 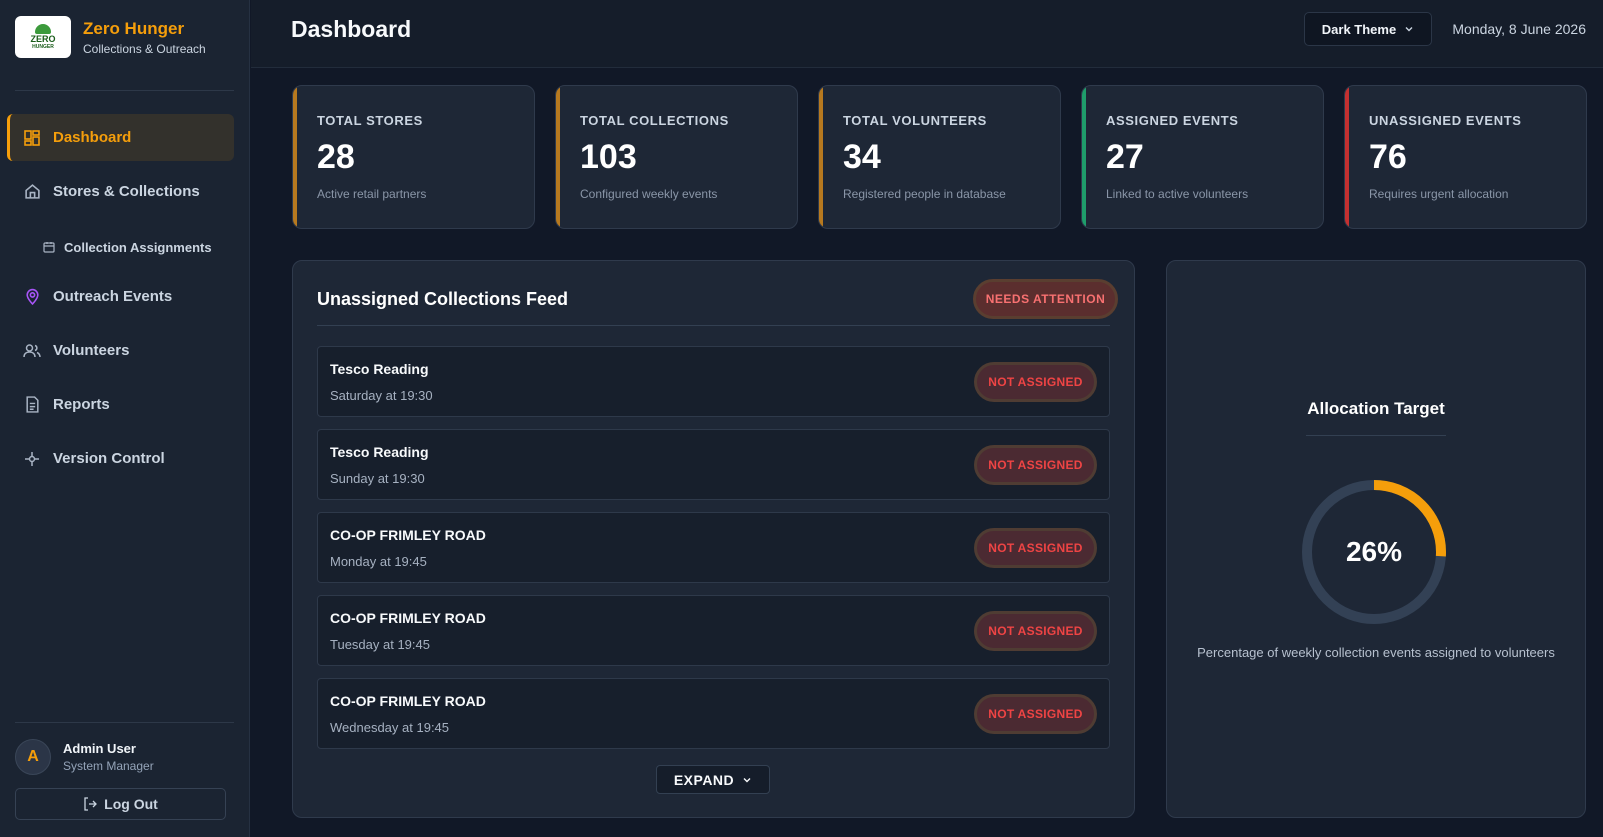 What do you see at coordinates (43, 37) in the screenshot?
I see `zero-hunger-logo: ZERO HUNGER` at bounding box center [43, 37].